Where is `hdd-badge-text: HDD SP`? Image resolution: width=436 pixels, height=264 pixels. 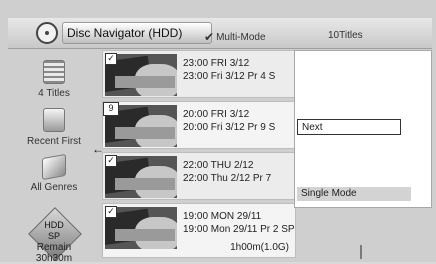 hdd-badge-text: HDD SP is located at coordinates (54, 231).